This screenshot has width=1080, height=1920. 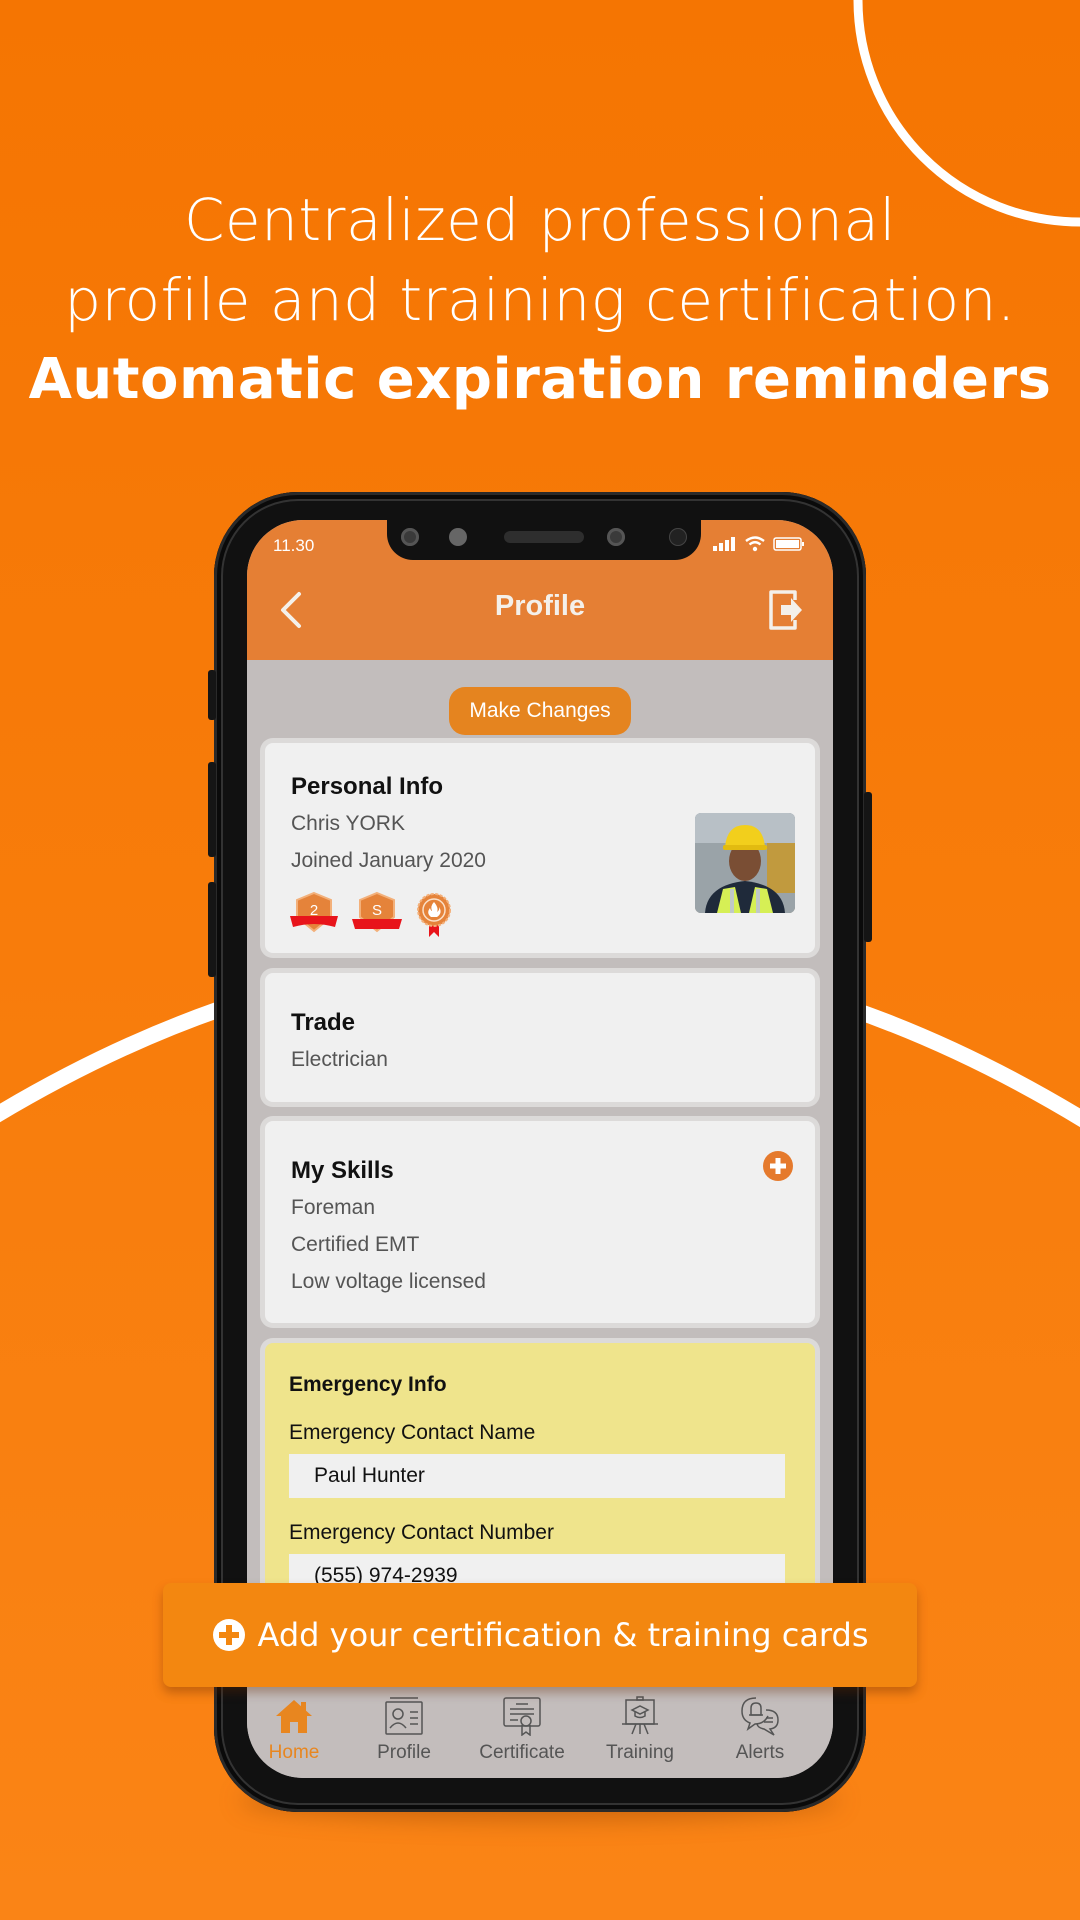 I want to click on avatar, so click(x=745, y=863).